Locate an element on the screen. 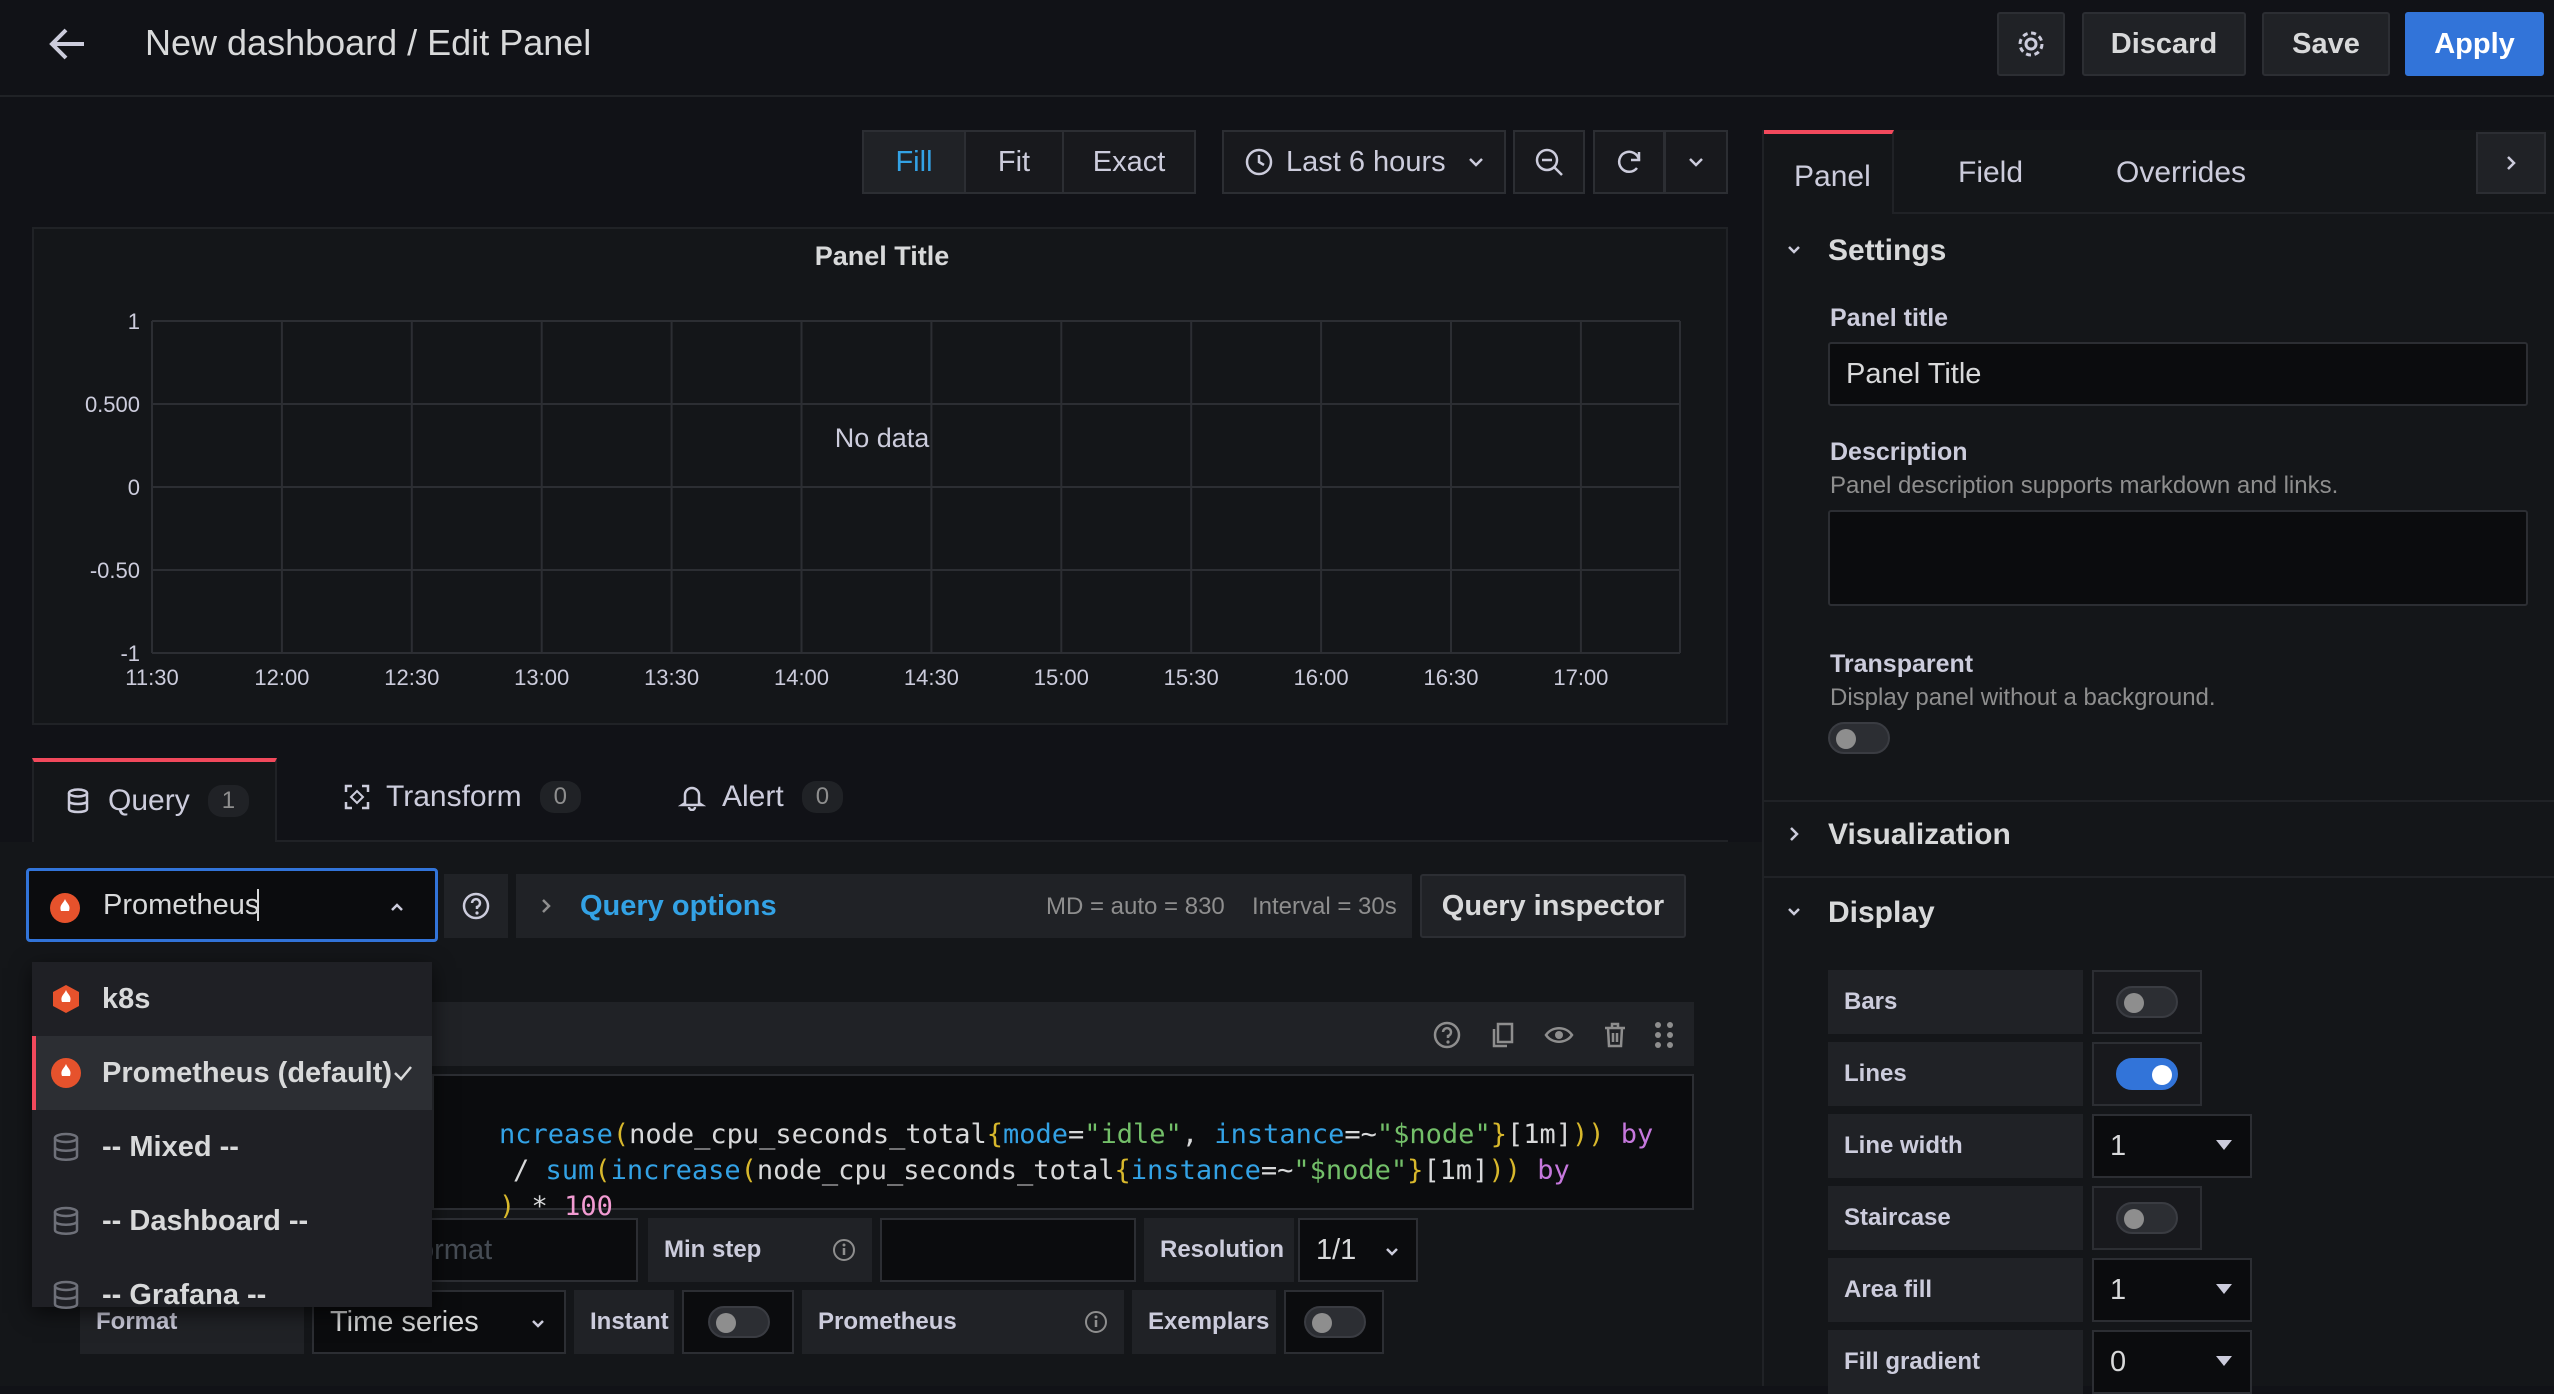 The height and width of the screenshot is (1394, 2554). fit-mode-button: Fit is located at coordinates (1014, 162).